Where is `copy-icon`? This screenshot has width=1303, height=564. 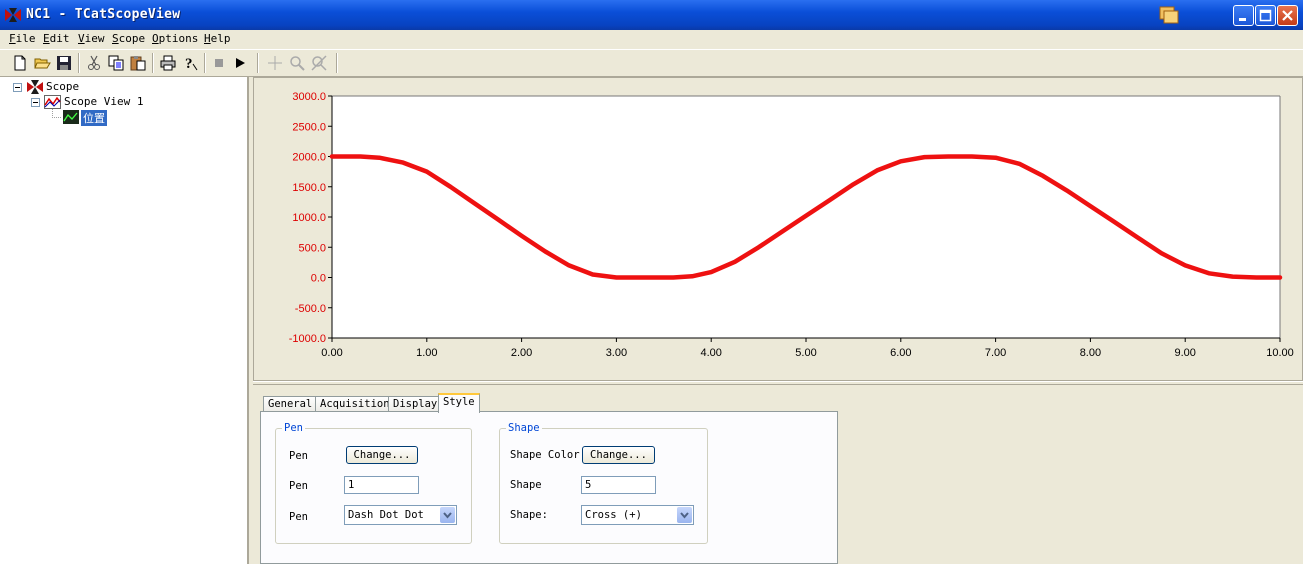 copy-icon is located at coordinates (116, 63).